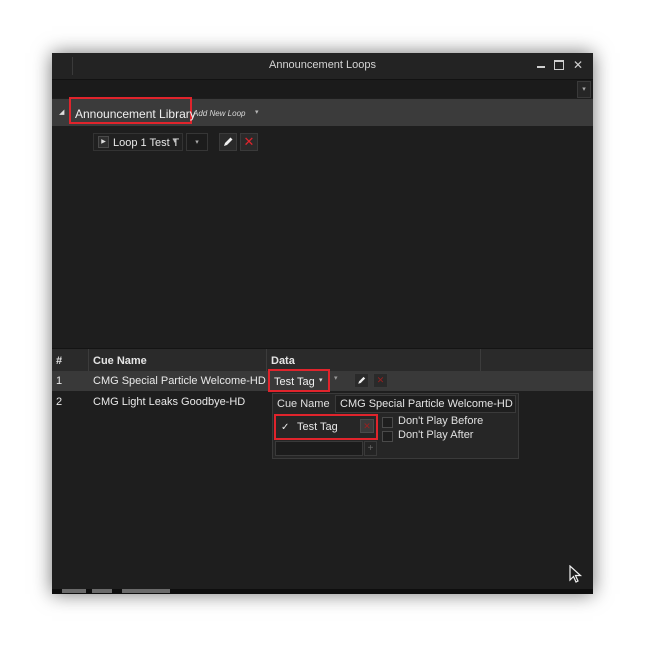 The height and width of the screenshot is (647, 646). I want to click on maximize-button, so click(559, 65).